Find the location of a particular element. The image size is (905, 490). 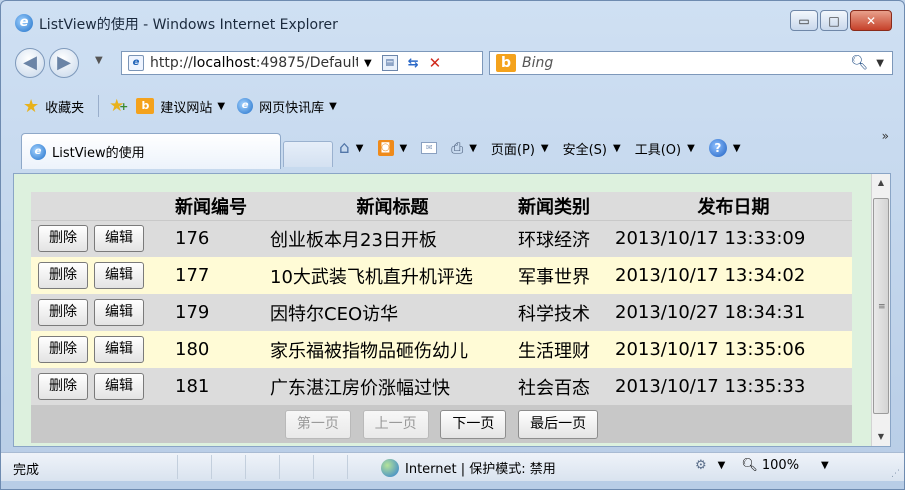

tools-menu: 工具(O) ▼ is located at coordinates (665, 148).